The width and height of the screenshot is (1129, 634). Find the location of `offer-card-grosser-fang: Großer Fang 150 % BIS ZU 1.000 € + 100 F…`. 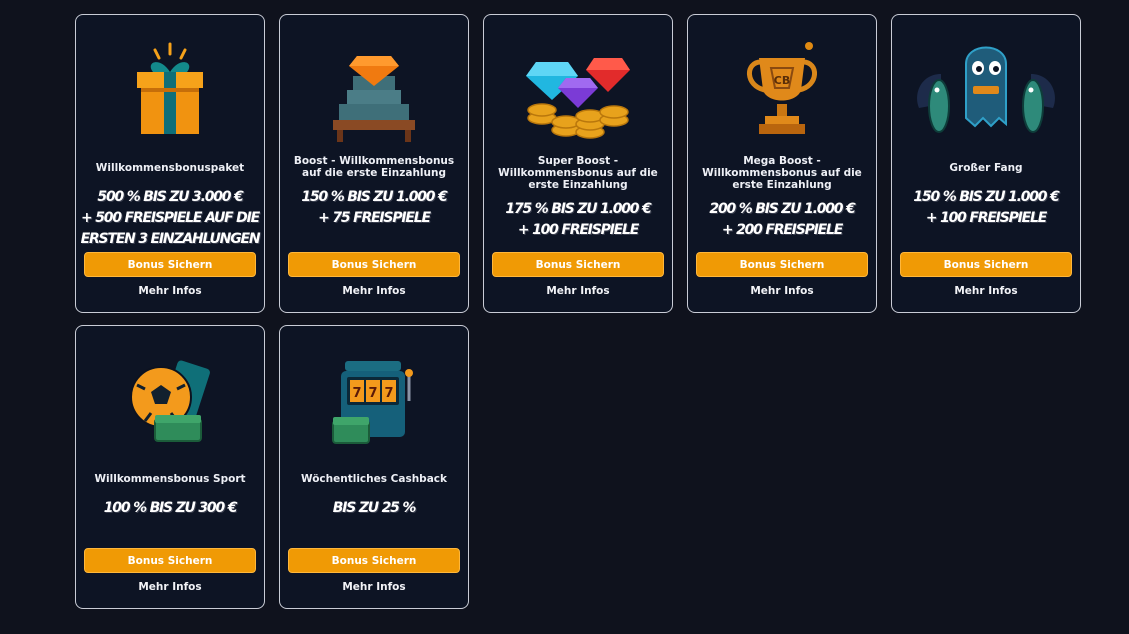

offer-card-grosser-fang: Großer Fang 150 % BIS ZU 1.000 € + 100 F… is located at coordinates (986, 163).